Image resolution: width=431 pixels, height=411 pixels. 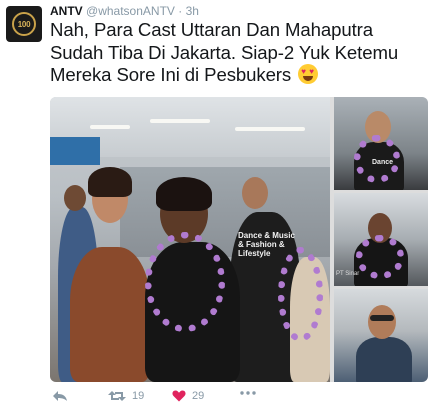 What do you see at coordinates (308, 74) in the screenshot?
I see `heart-eyes-emoji: ♥ ♥` at bounding box center [308, 74].